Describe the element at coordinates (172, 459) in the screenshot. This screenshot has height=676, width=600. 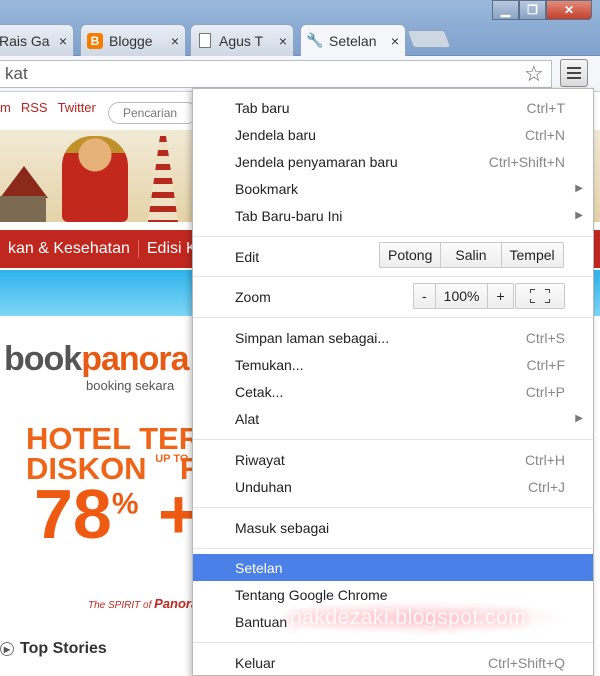
I see `ad-upto: UP TO` at that location.